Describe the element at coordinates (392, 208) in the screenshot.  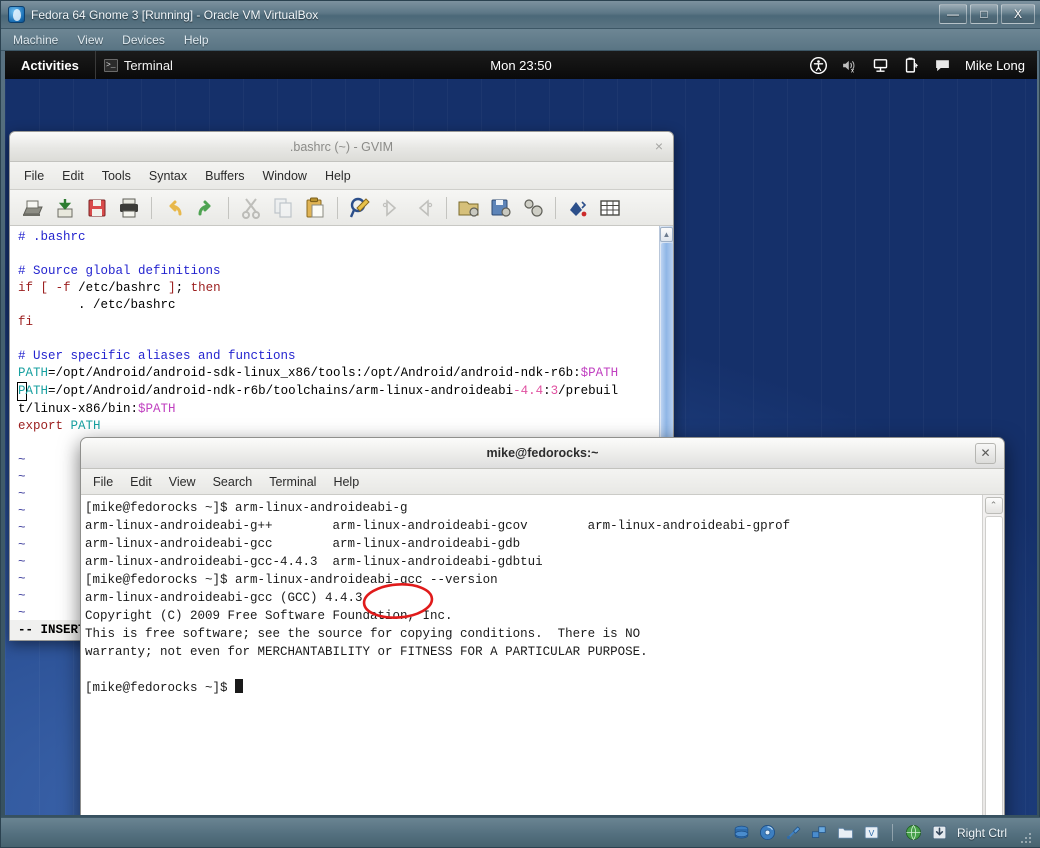
I see `find-next-icon` at that location.